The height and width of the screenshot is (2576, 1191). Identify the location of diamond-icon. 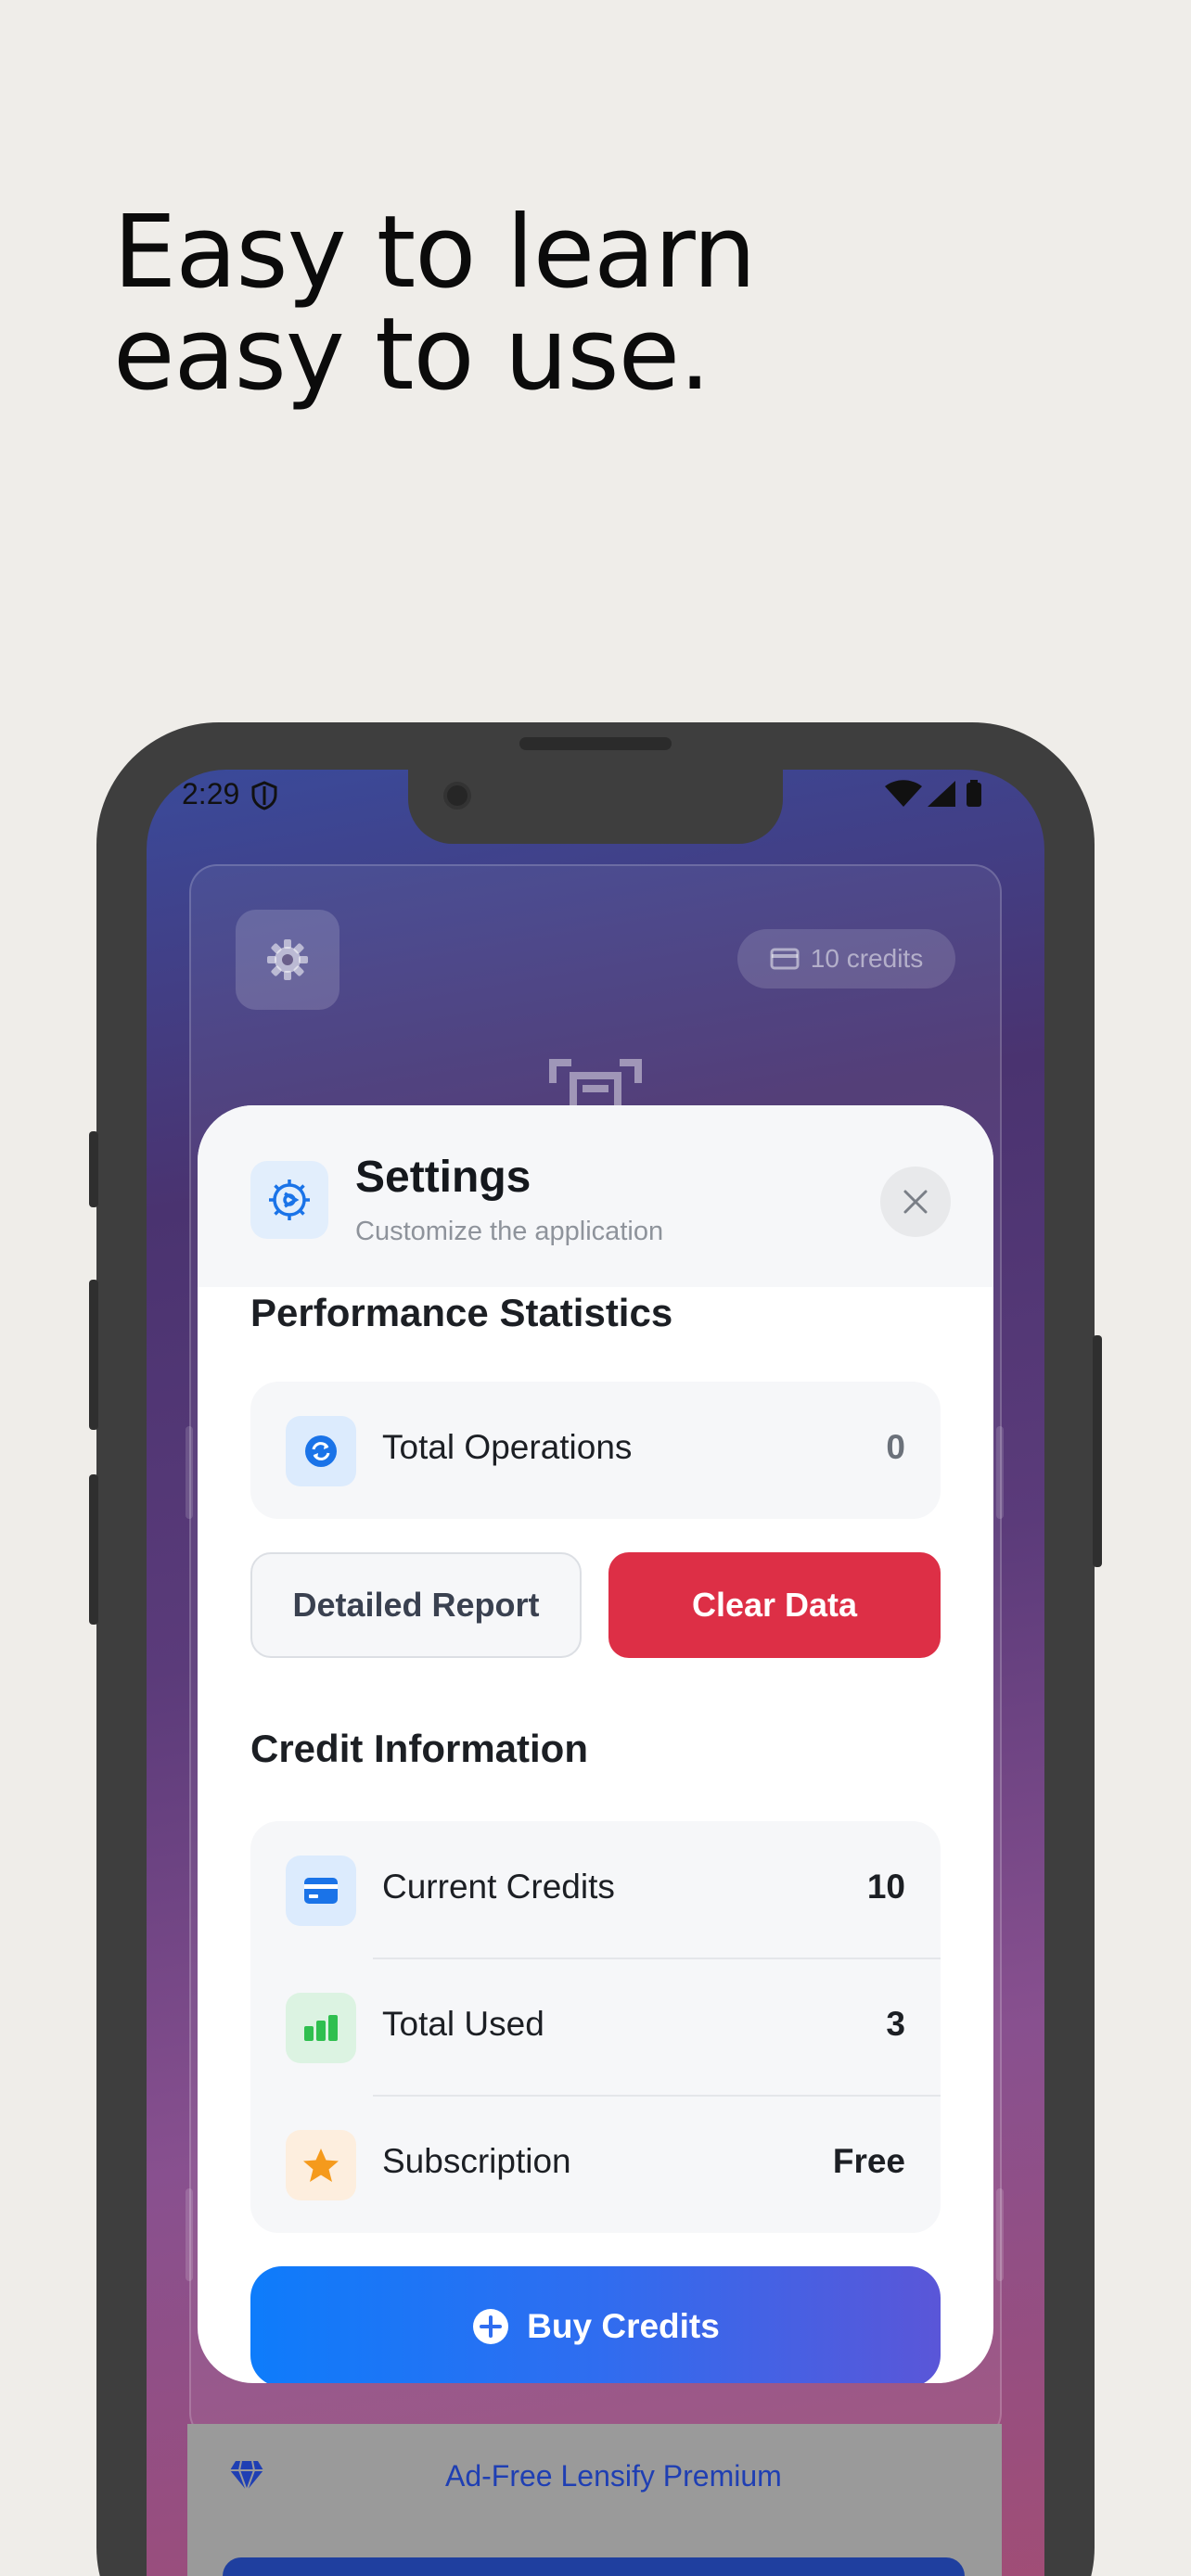
(247, 2478).